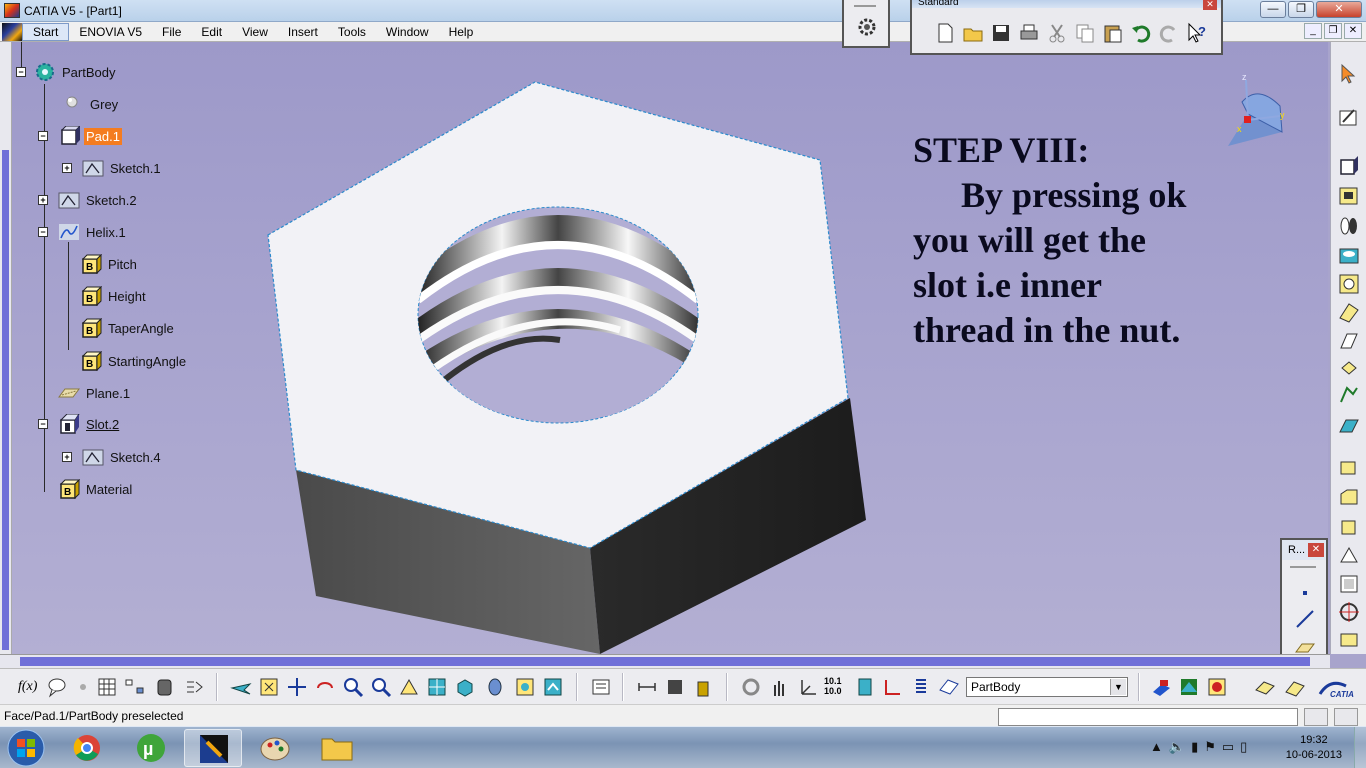  What do you see at coordinates (1349, 196) in the screenshot?
I see `pocket-icon` at bounding box center [1349, 196].